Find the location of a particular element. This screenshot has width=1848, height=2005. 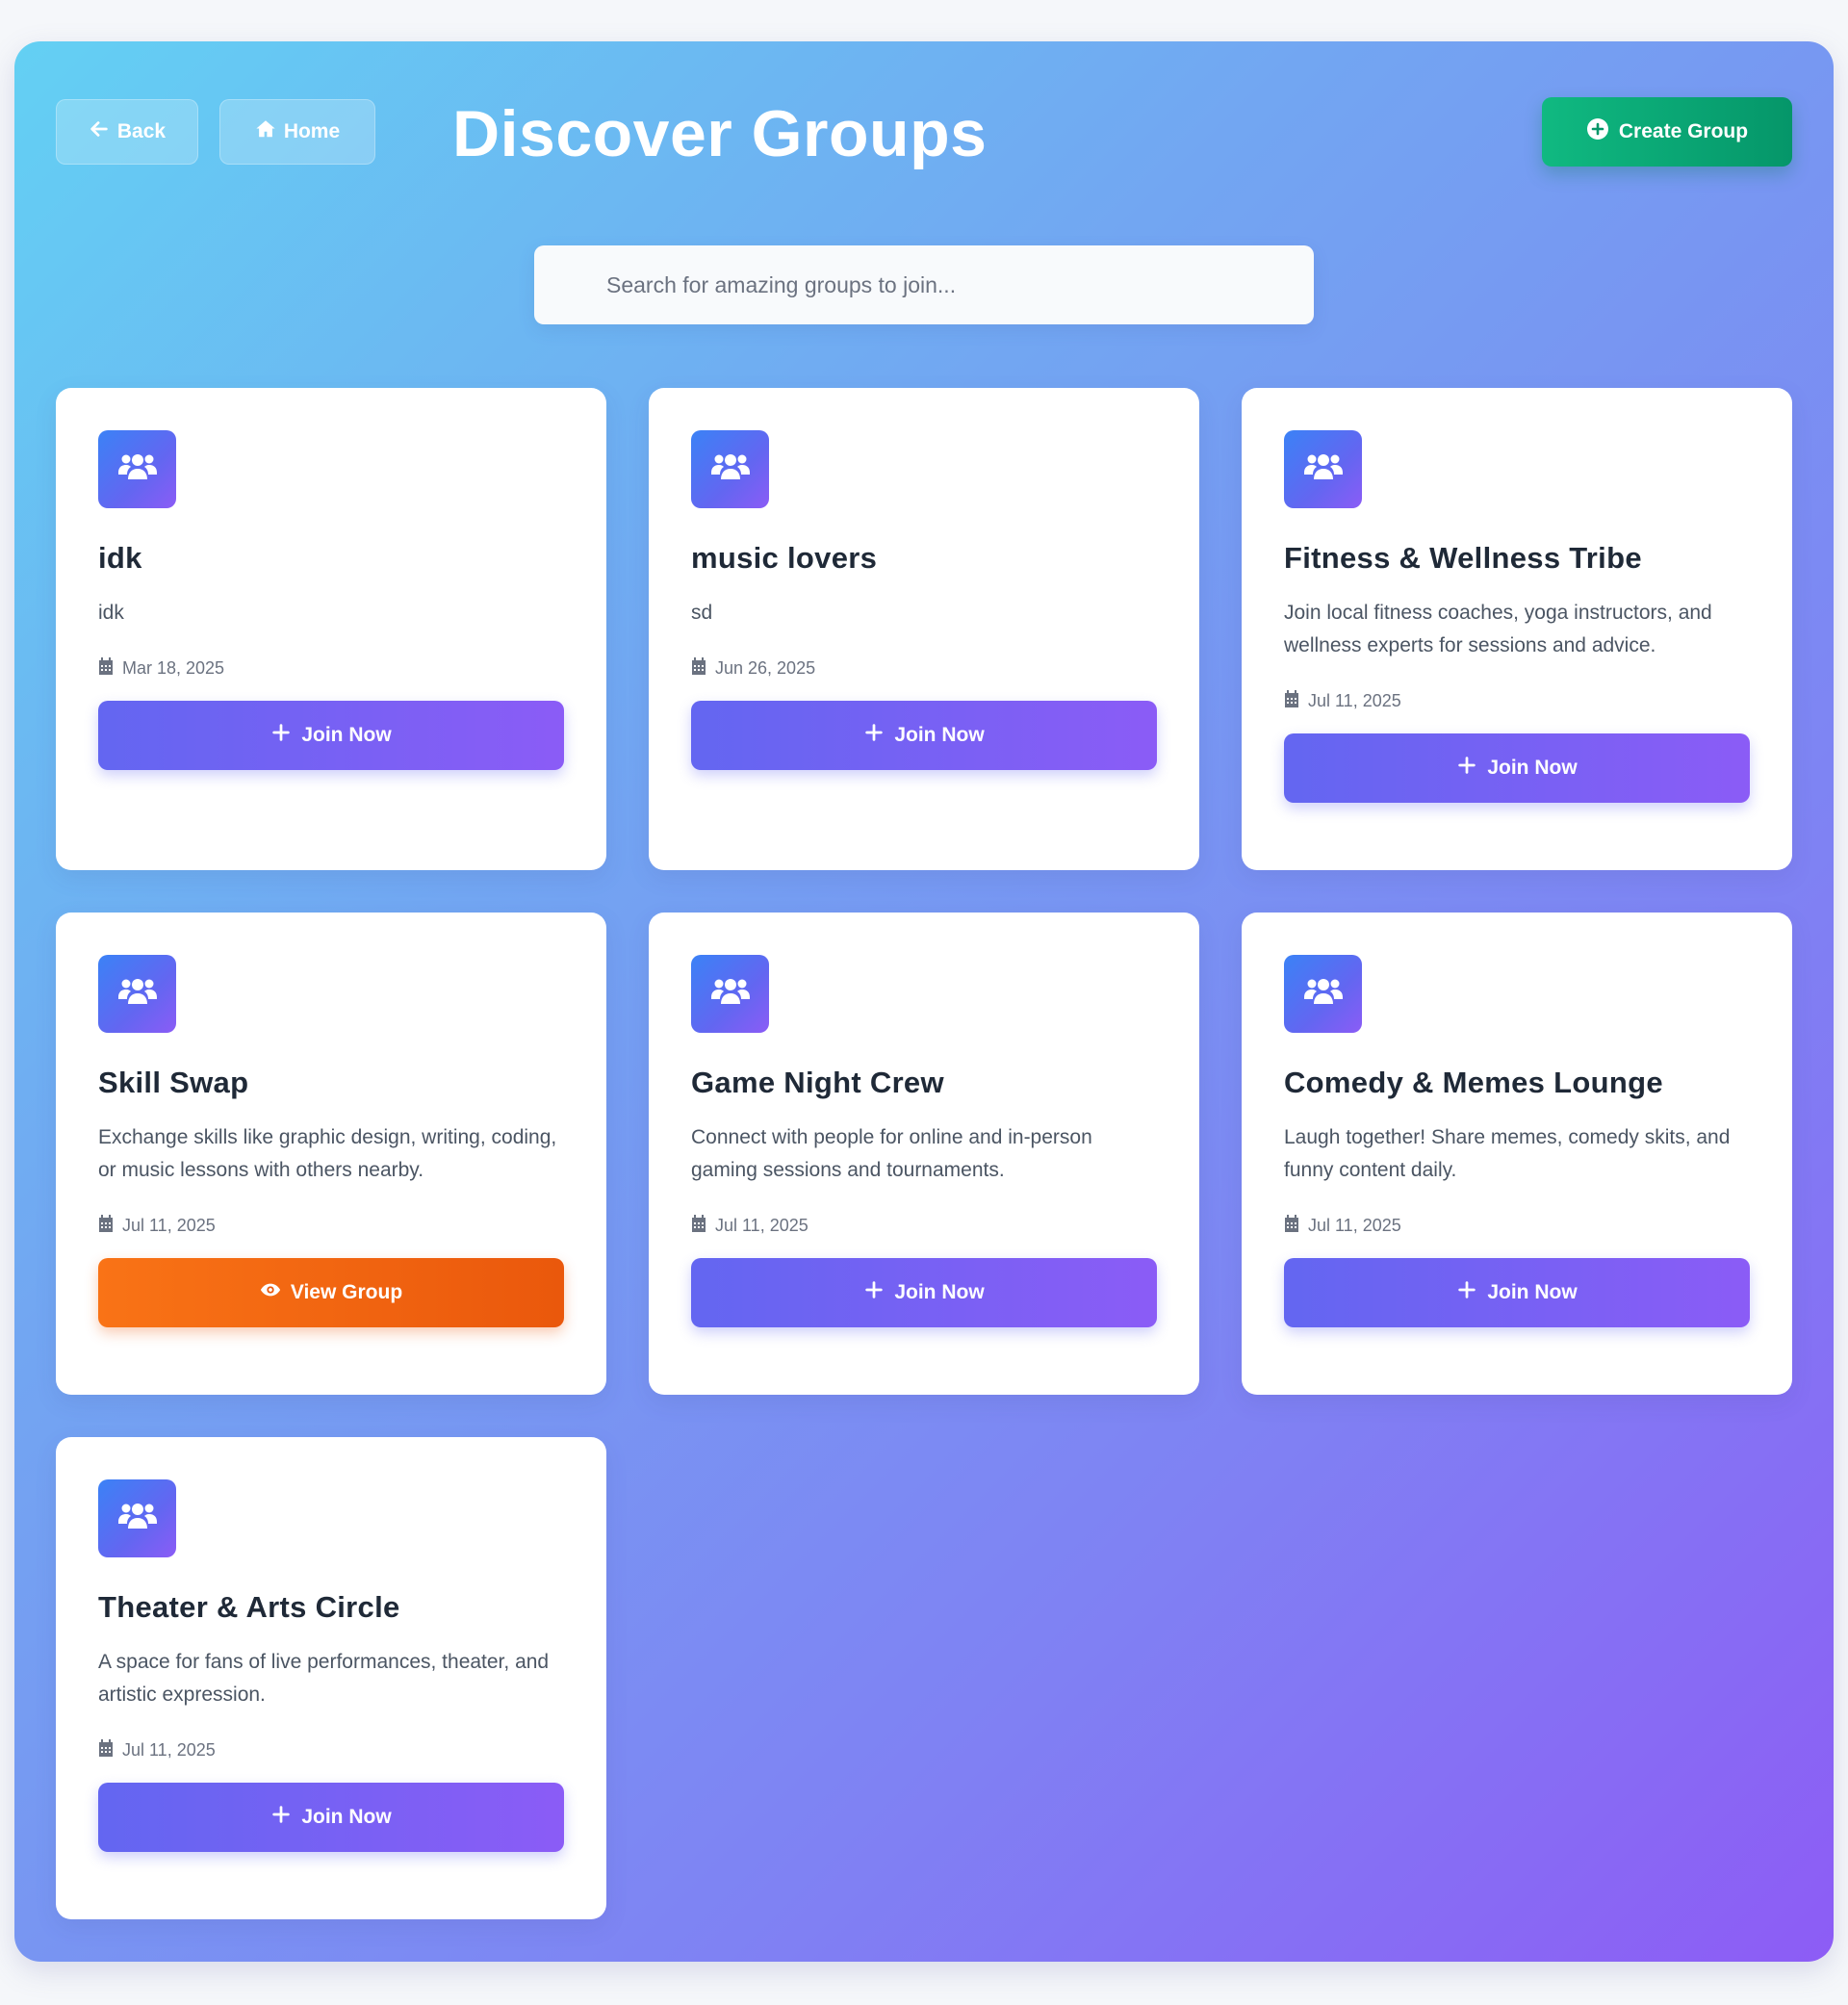

group-title: idk is located at coordinates (120, 558).